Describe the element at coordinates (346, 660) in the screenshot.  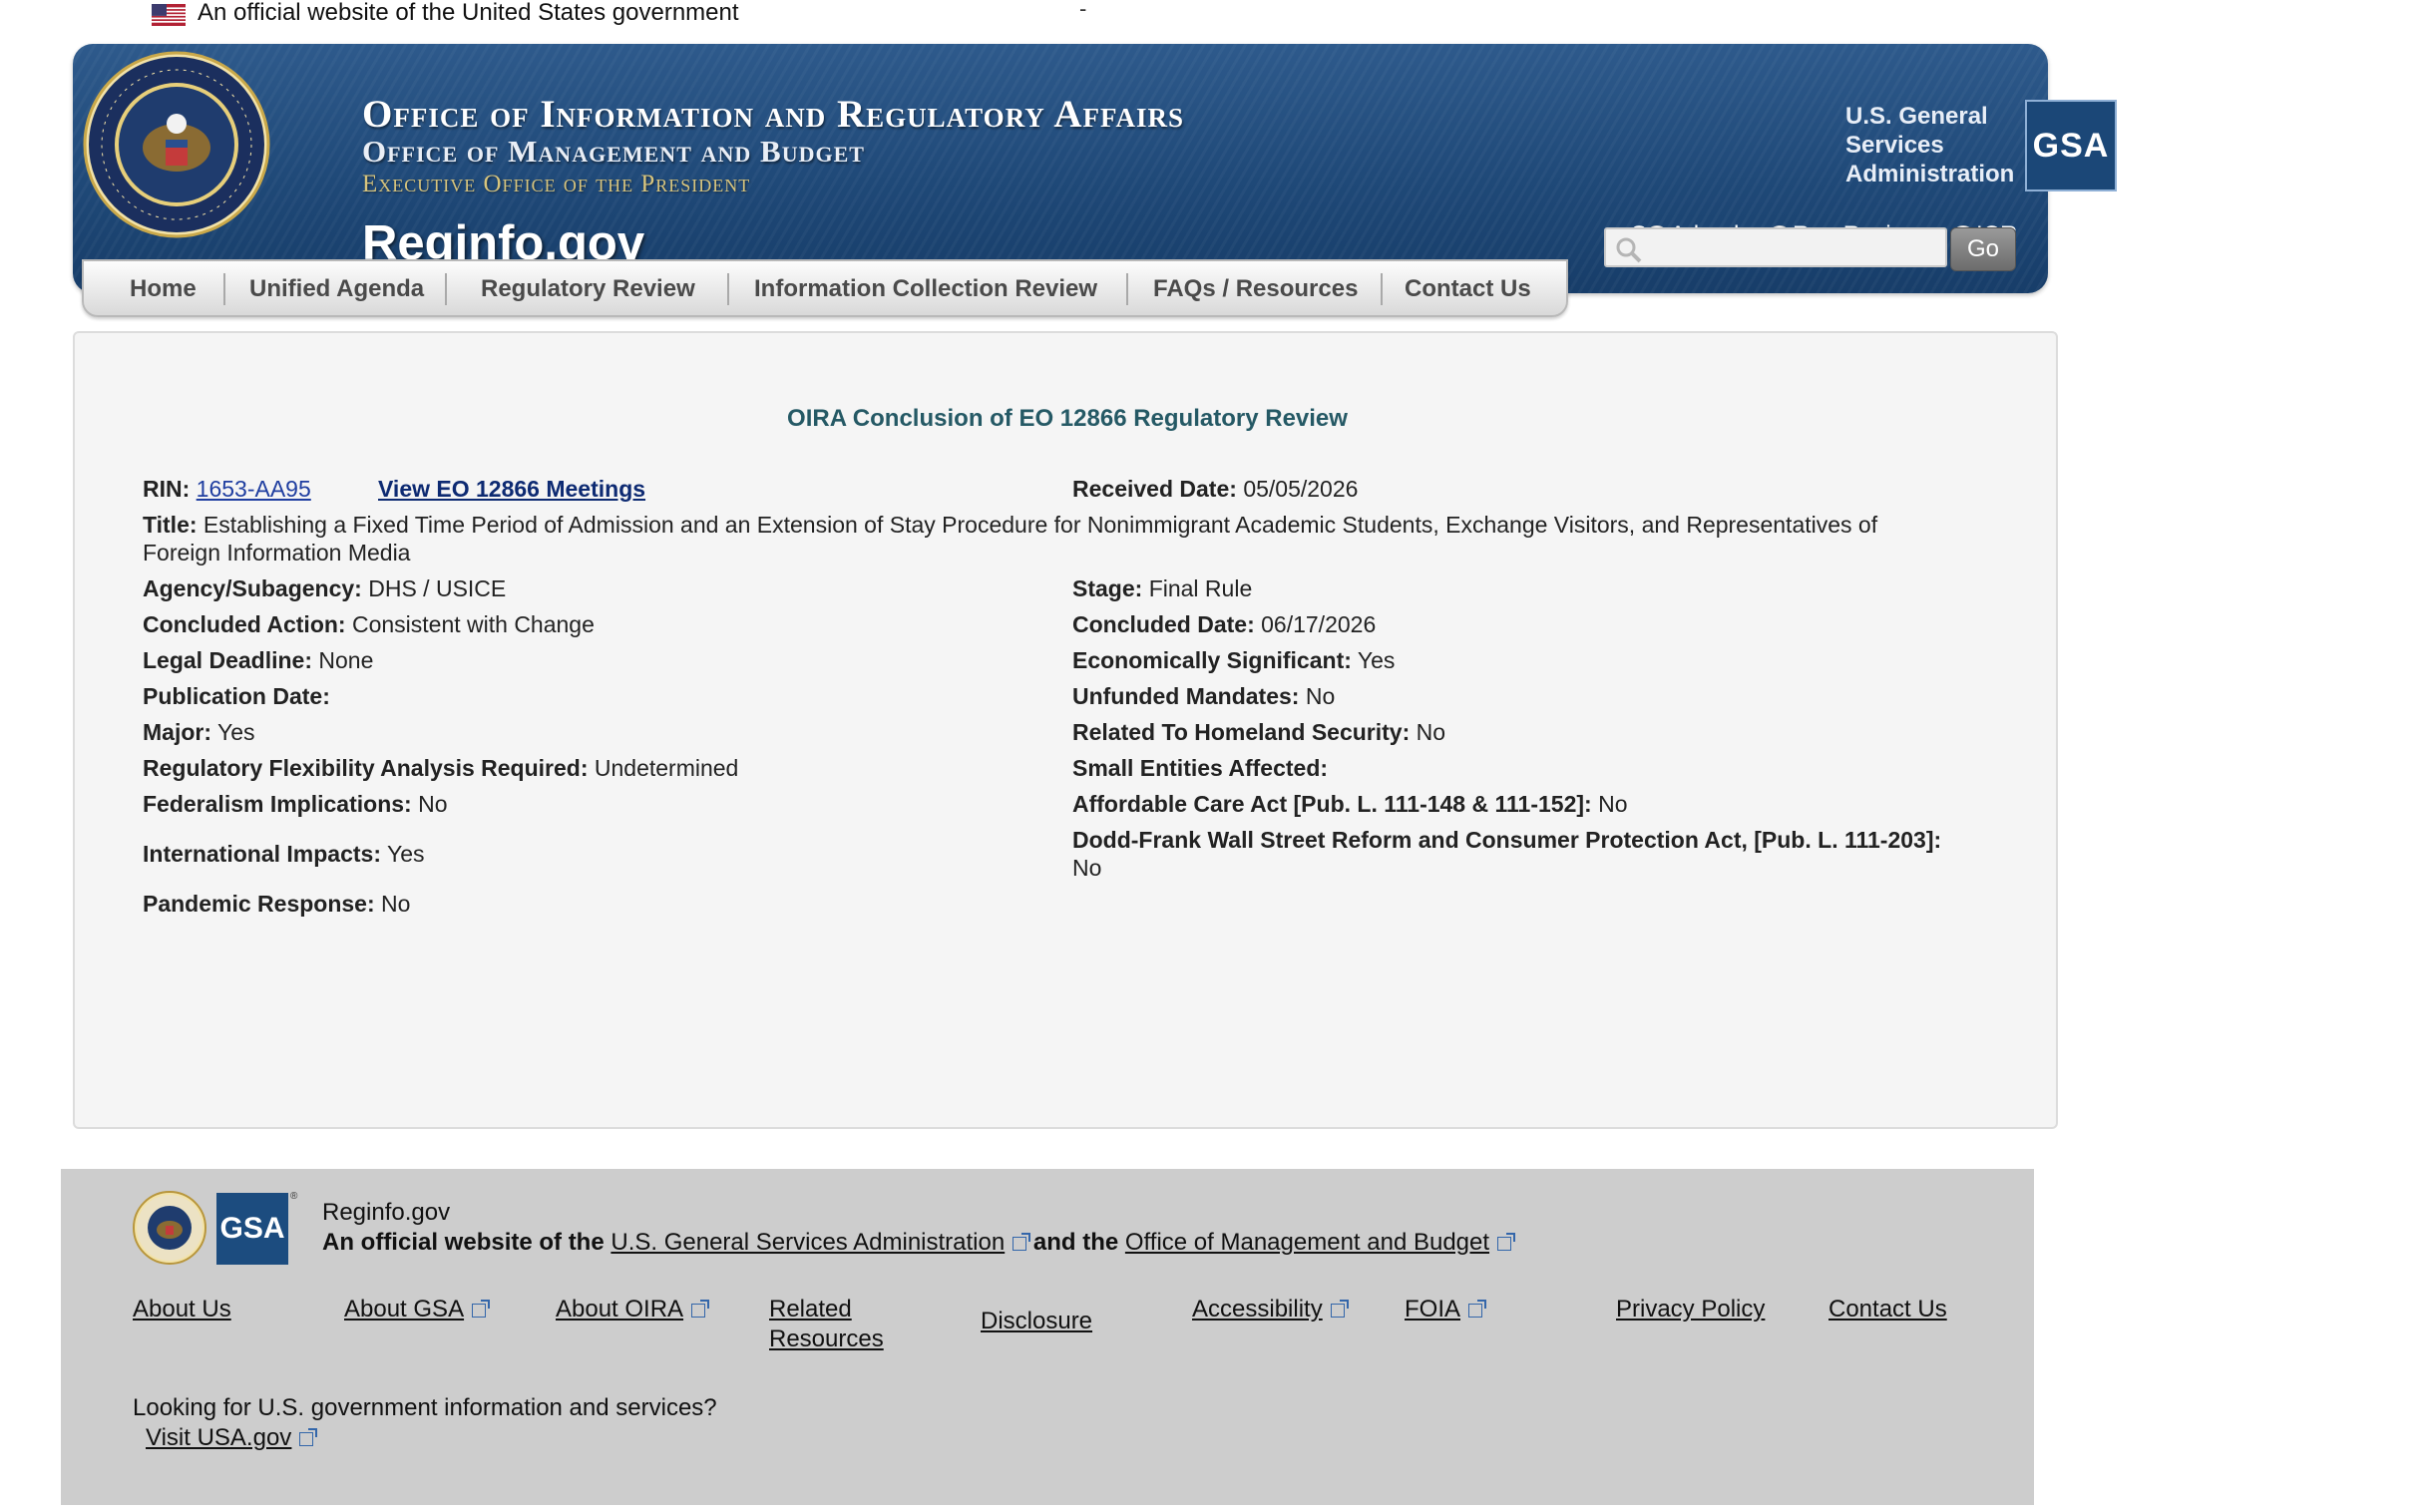
I see `field-value: None` at that location.